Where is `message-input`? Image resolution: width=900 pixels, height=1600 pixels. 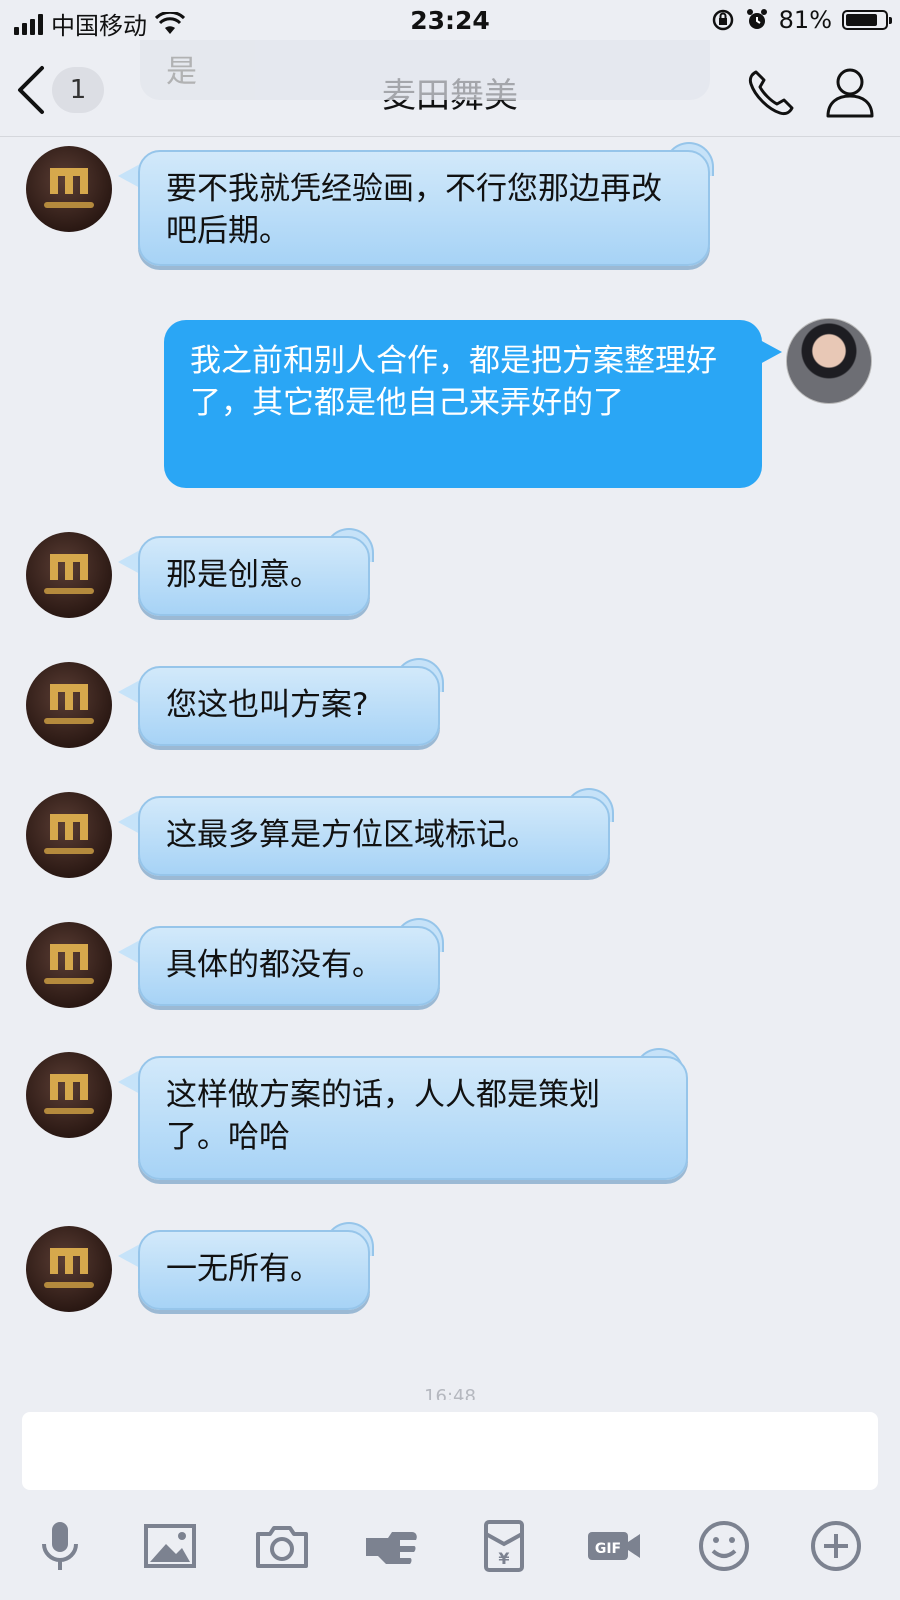 message-input is located at coordinates (450, 1451).